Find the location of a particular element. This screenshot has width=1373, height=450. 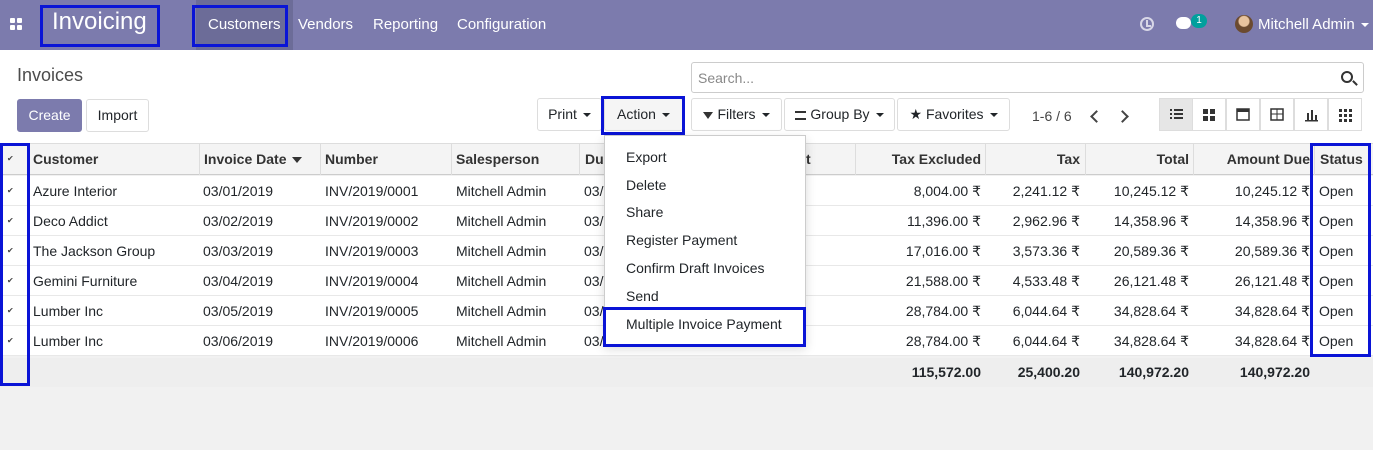

cell-invoice-date: 03/03/2019 is located at coordinates (238, 251).